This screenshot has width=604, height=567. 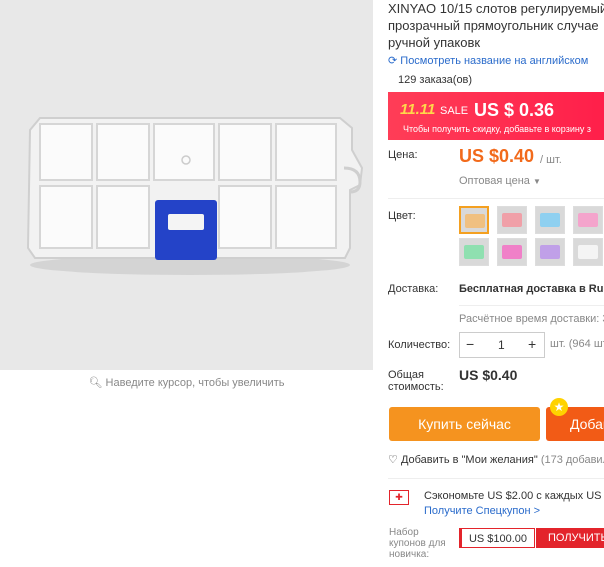 I want to click on color-swatch-red, so click(x=512, y=220).